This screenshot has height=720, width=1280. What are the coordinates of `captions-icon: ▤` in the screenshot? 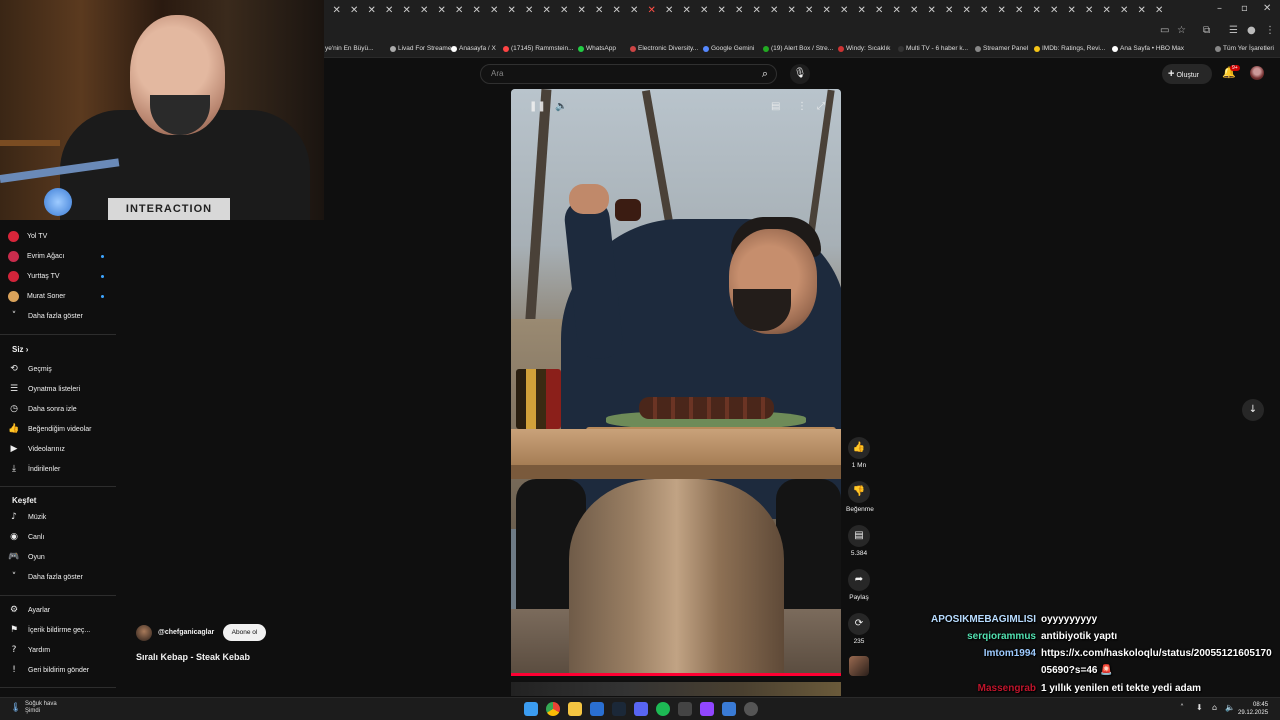 It's located at (775, 106).